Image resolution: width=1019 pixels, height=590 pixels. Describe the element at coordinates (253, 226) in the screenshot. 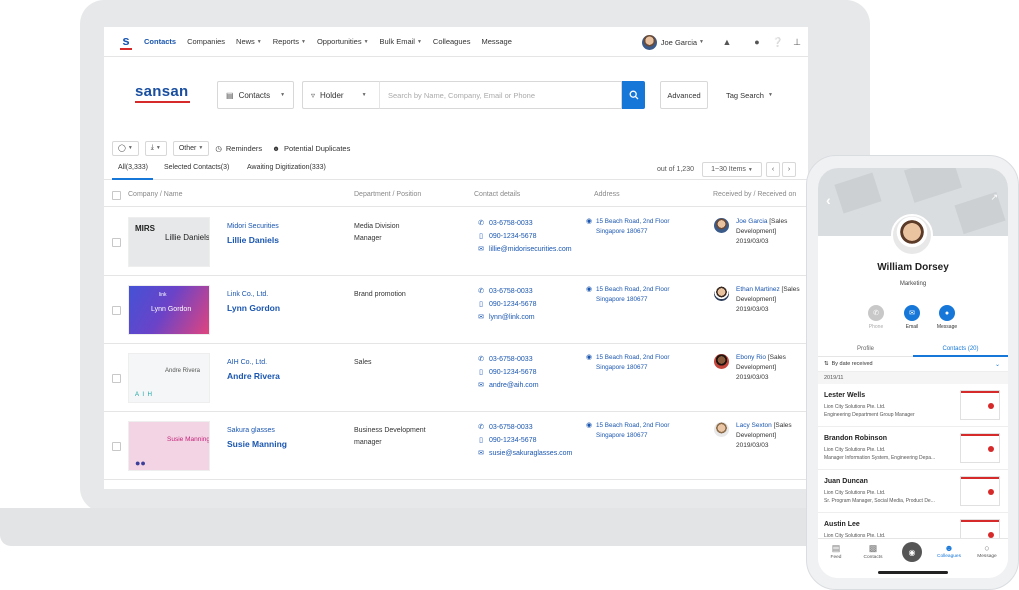

I see `company-link: Midori Securities` at that location.